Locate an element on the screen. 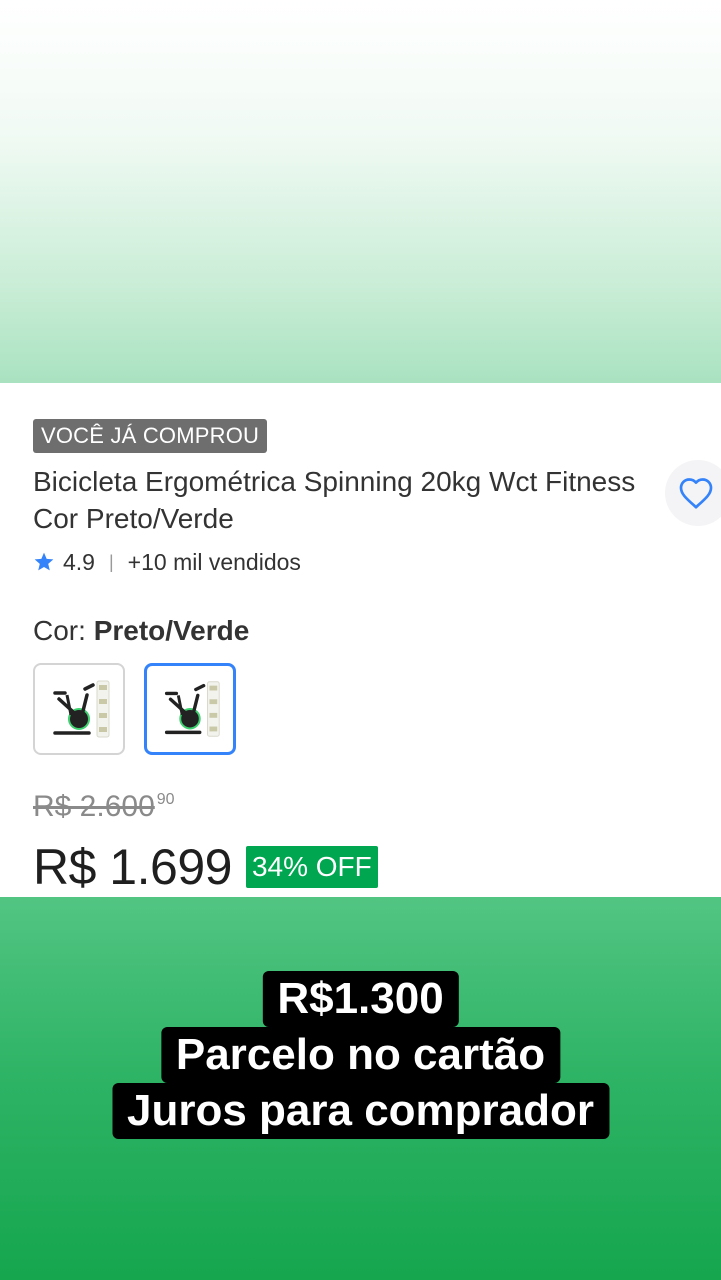 This screenshot has height=1280, width=721. sold-count: +10 mil vendidos is located at coordinates (214, 561).